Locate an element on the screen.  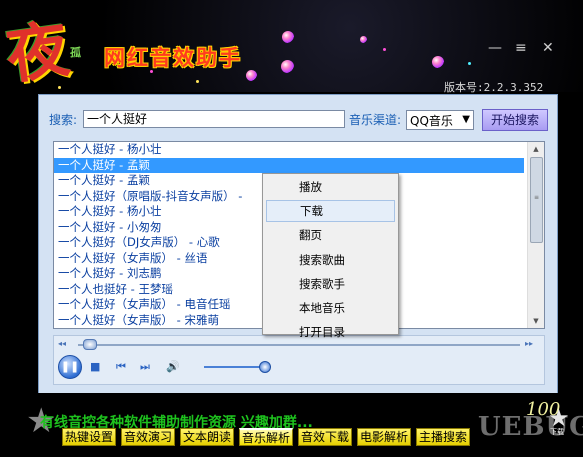
volume-track is located at coordinates (234, 367).